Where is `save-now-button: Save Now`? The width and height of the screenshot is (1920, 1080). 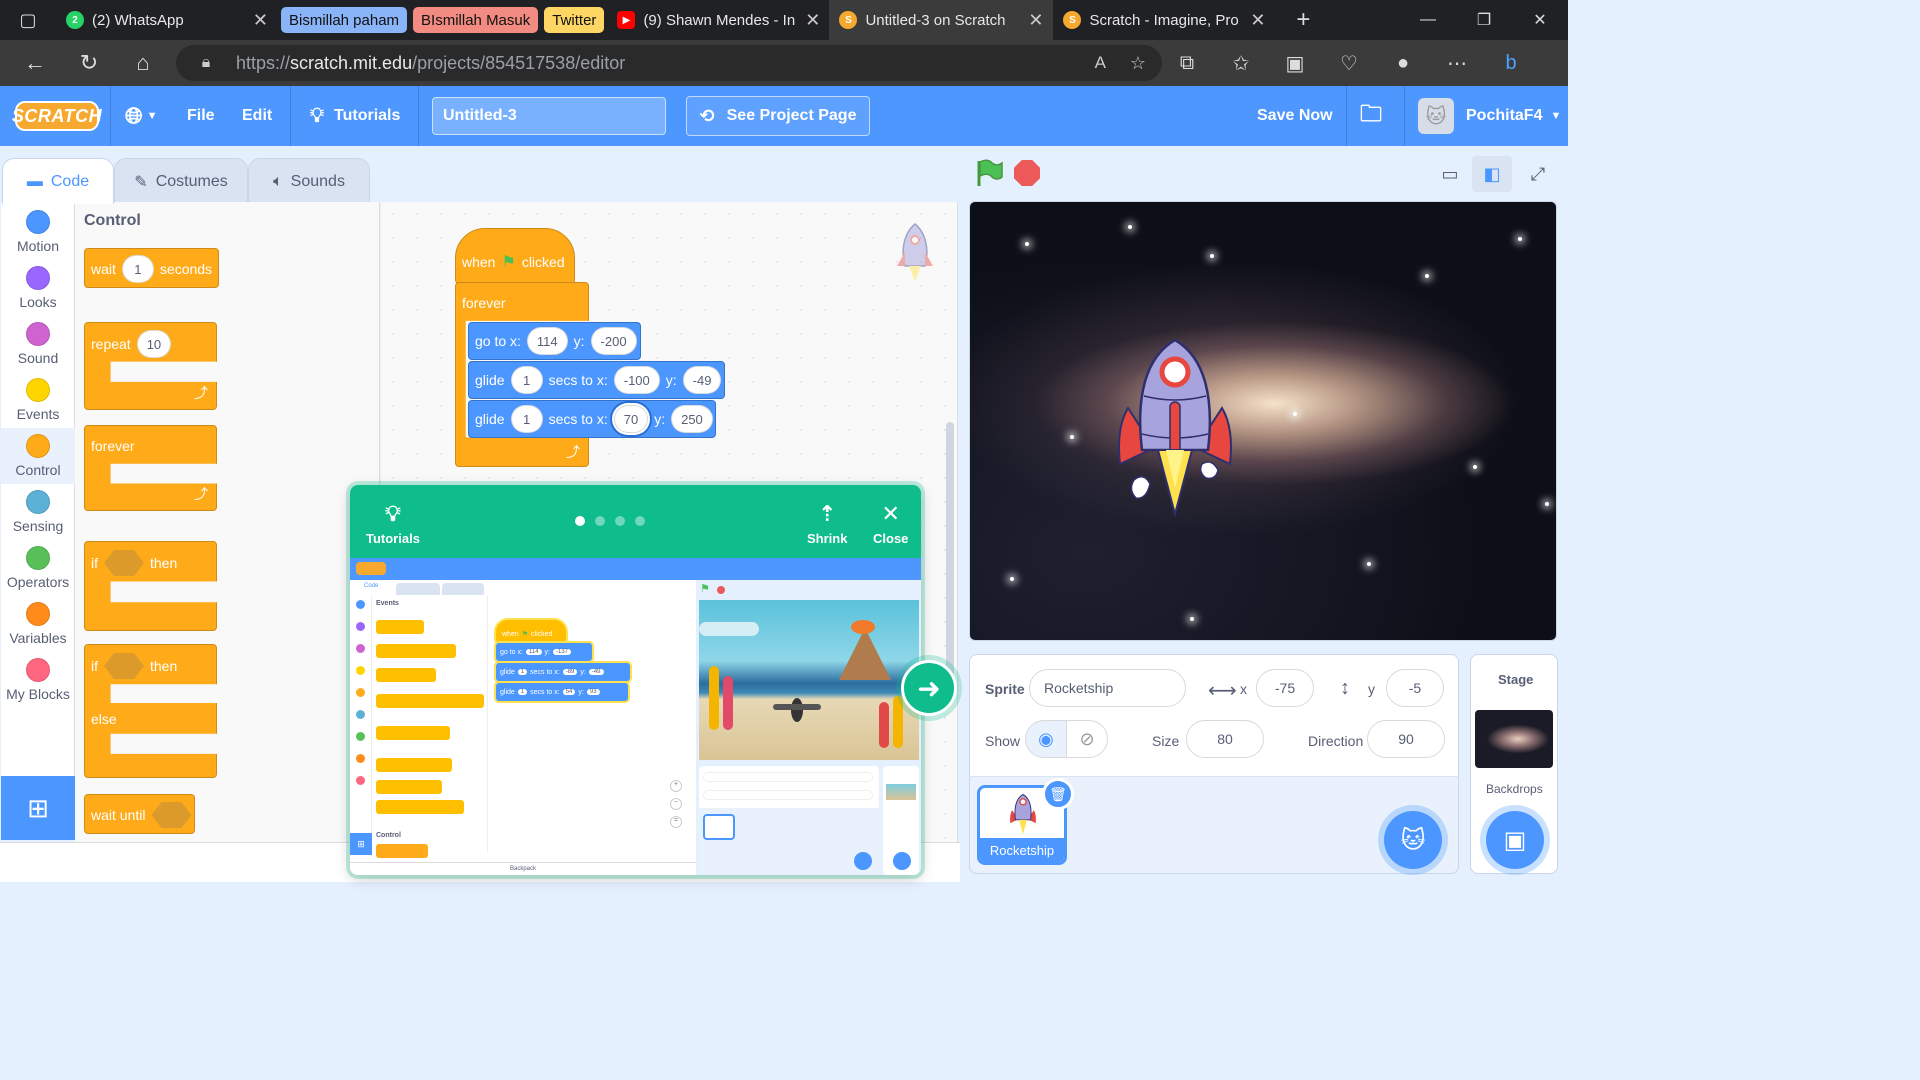
save-now-button: Save Now is located at coordinates (1295, 116).